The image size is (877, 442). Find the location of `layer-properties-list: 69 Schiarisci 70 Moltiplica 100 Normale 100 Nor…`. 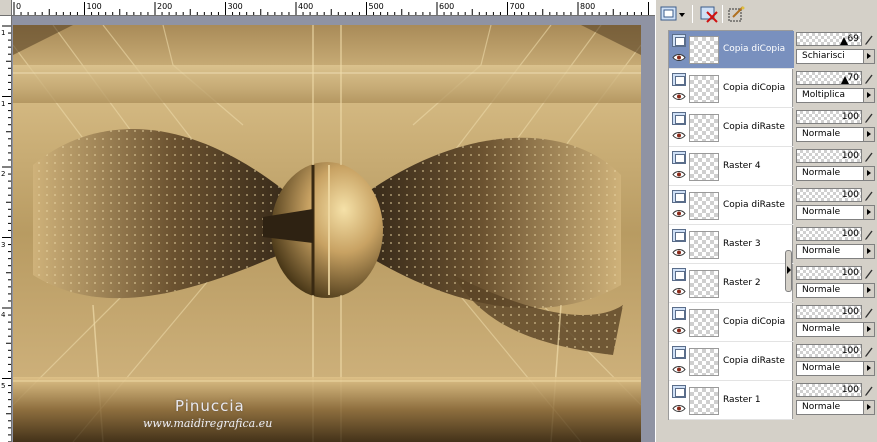

layer-properties-list: 69 Schiarisci 70 Moltiplica 100 Normale 100 Nor… is located at coordinates (835, 236).